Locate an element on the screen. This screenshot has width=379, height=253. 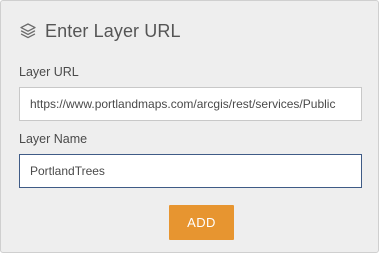
layer-name-input is located at coordinates (190, 171).